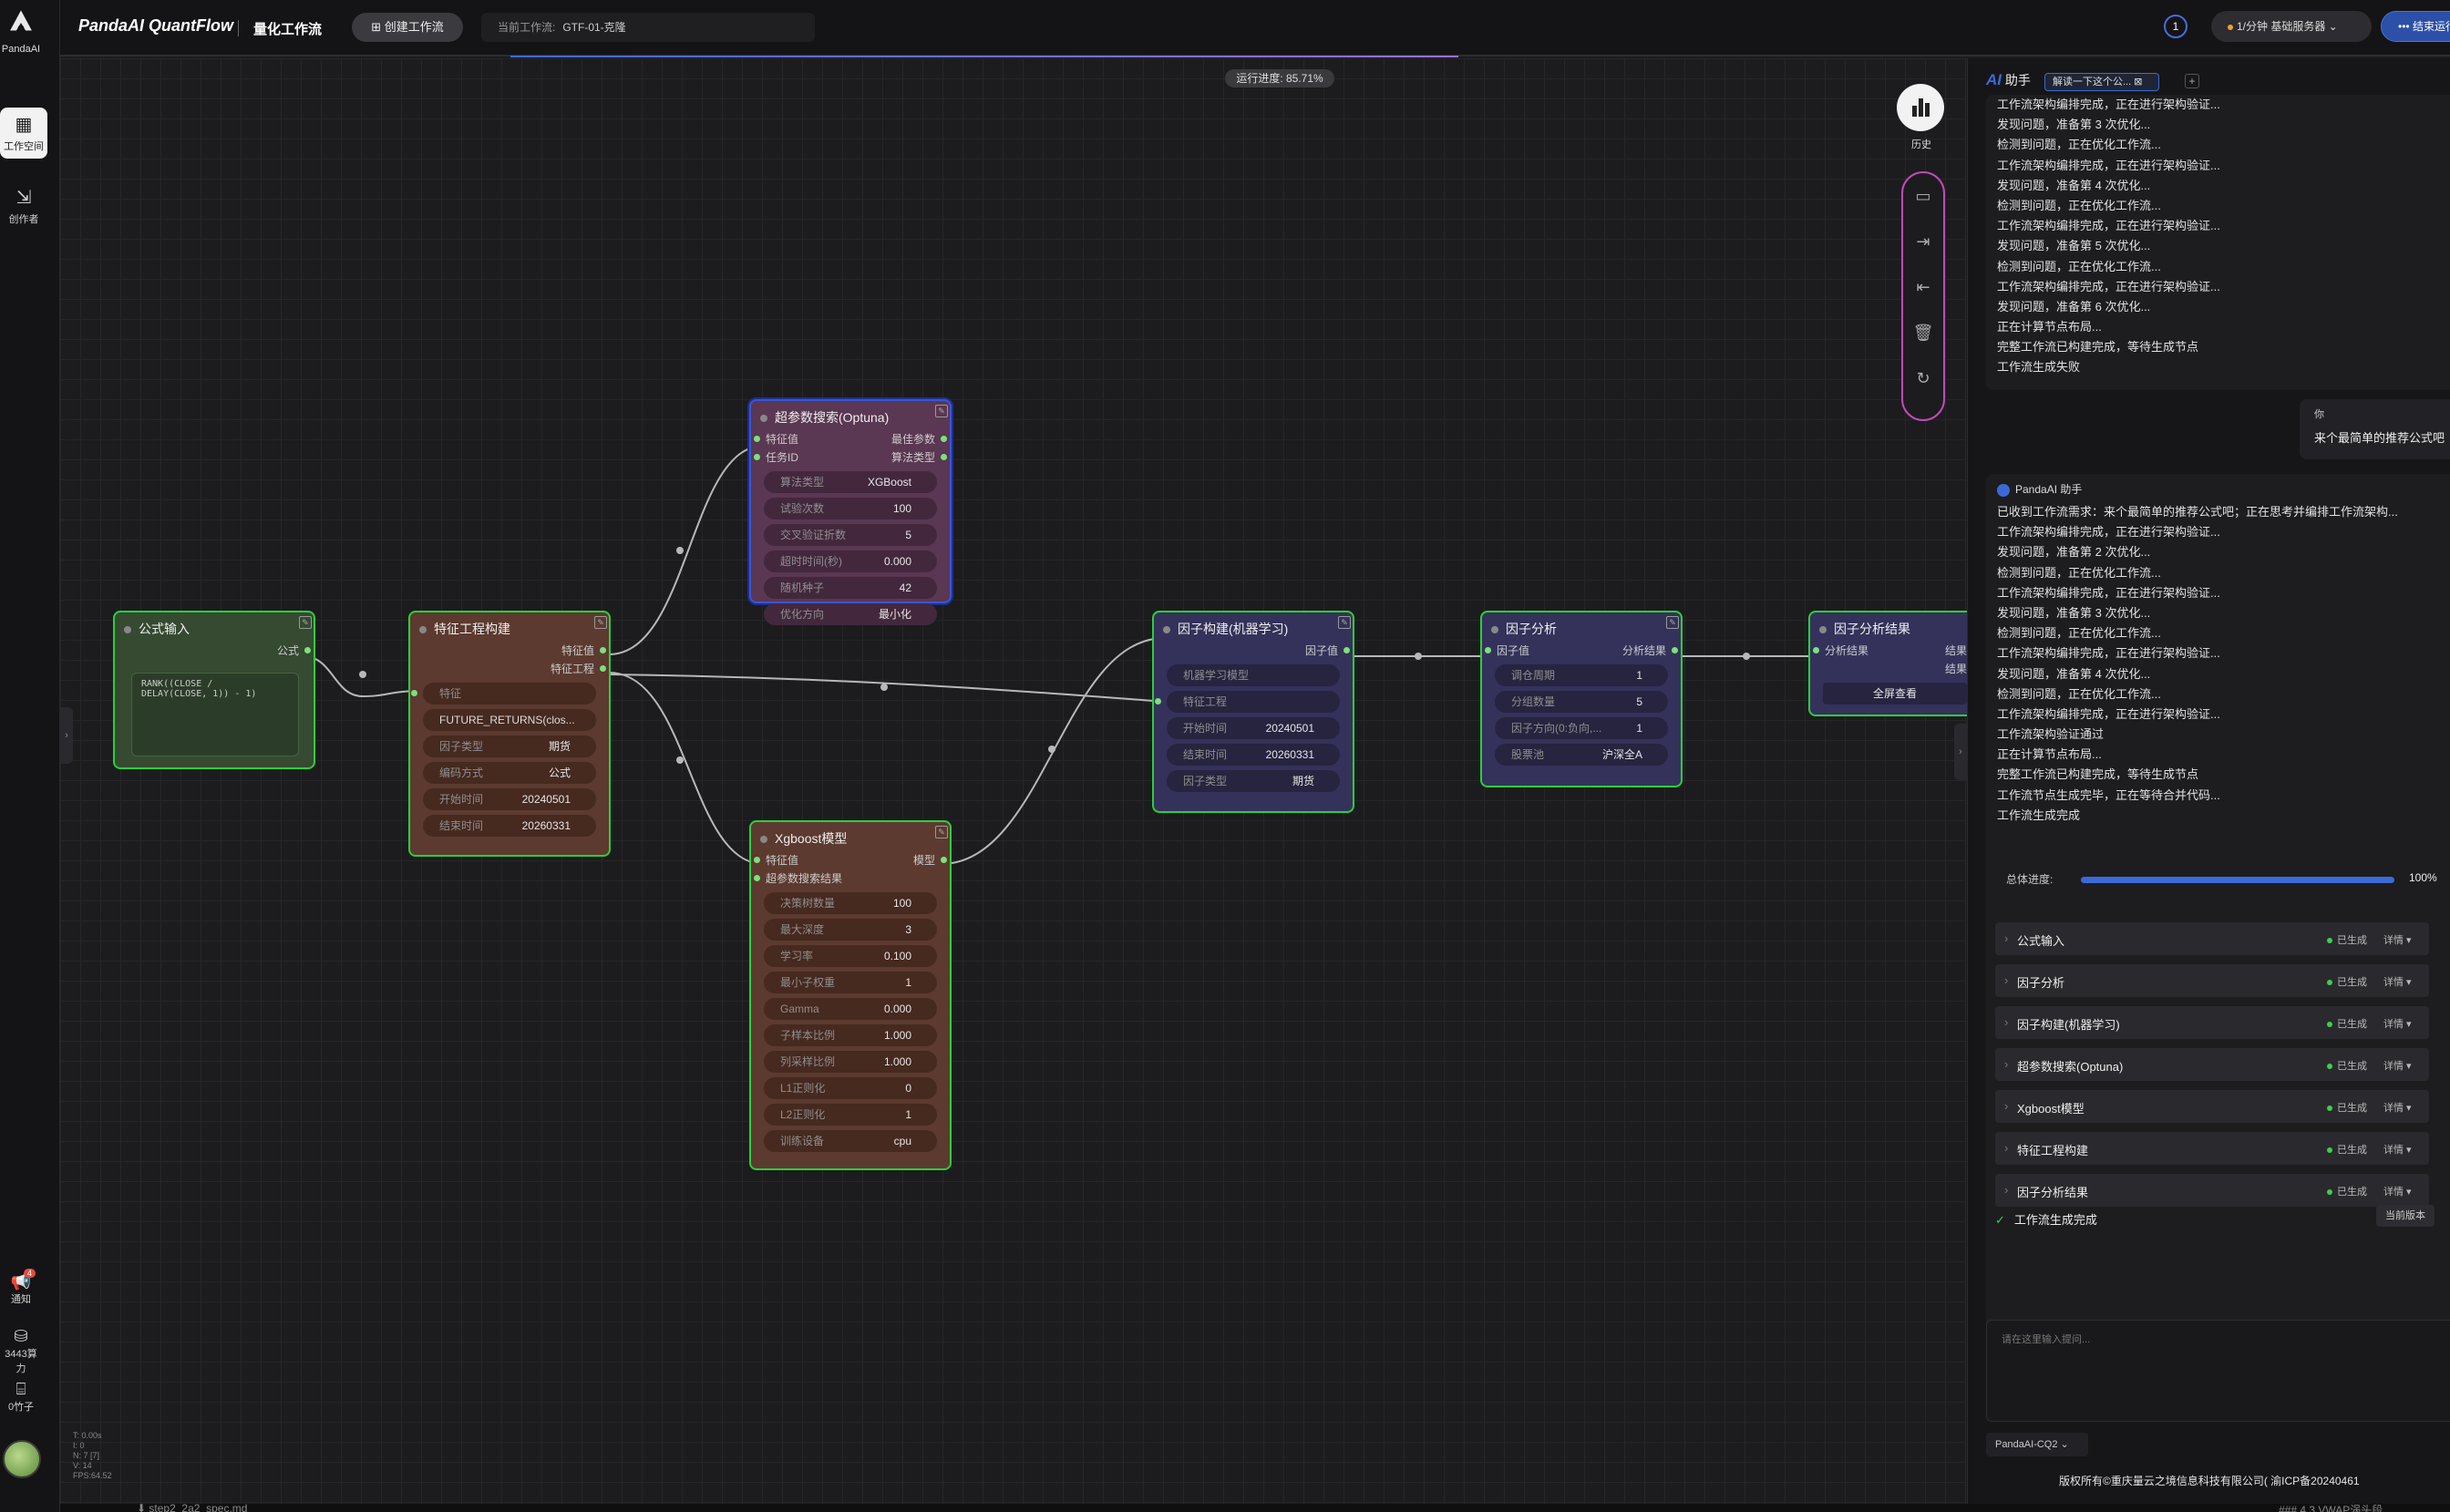  I want to click on node-field: 列采样比例 1.000, so click(850, 1062).